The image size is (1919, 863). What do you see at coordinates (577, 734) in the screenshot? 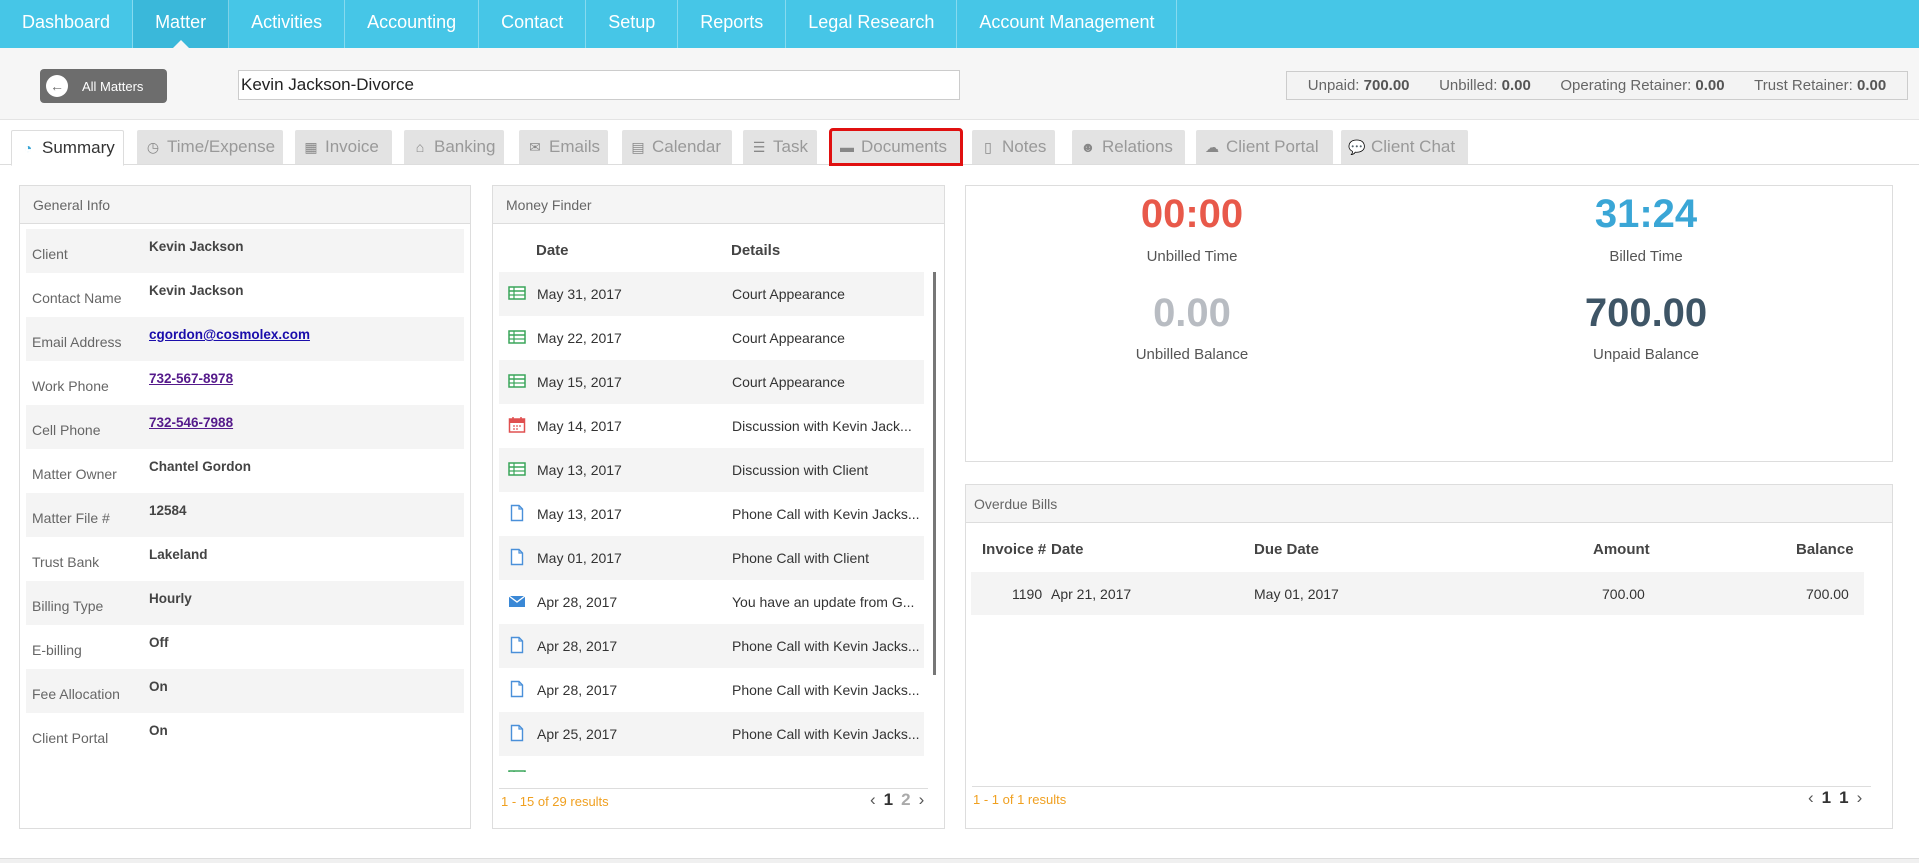
I see `entry-date: Apr 25, 2017` at bounding box center [577, 734].